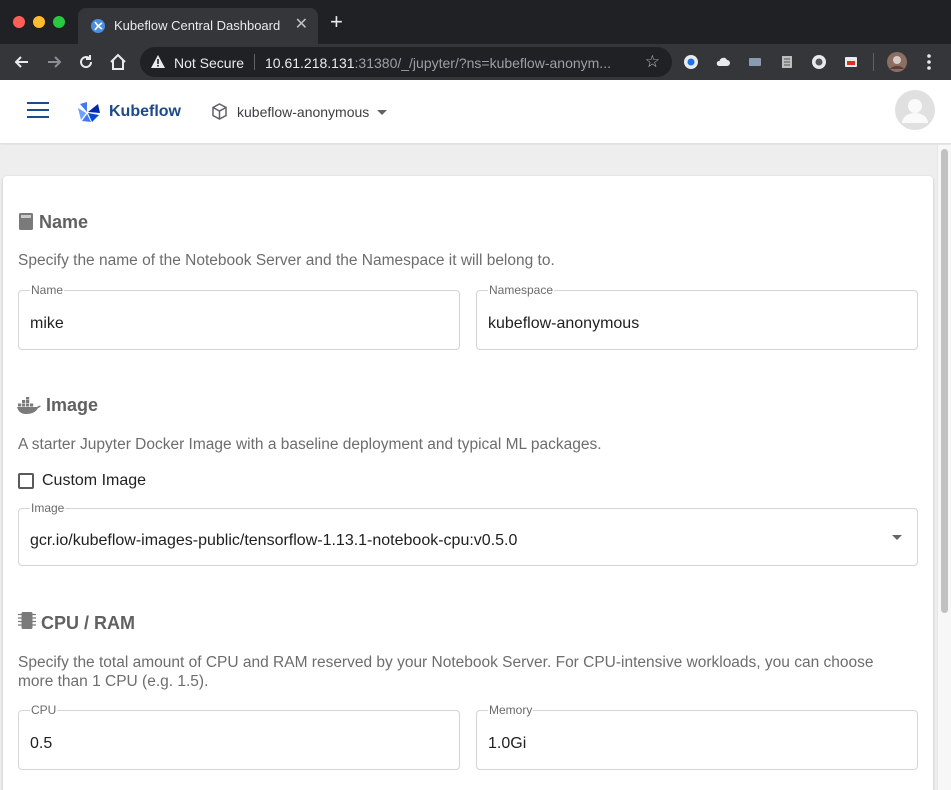 This screenshot has height=790, width=951. What do you see at coordinates (563, 324) in the screenshot?
I see `namespace-field-value: kubeflow-anonymous` at bounding box center [563, 324].